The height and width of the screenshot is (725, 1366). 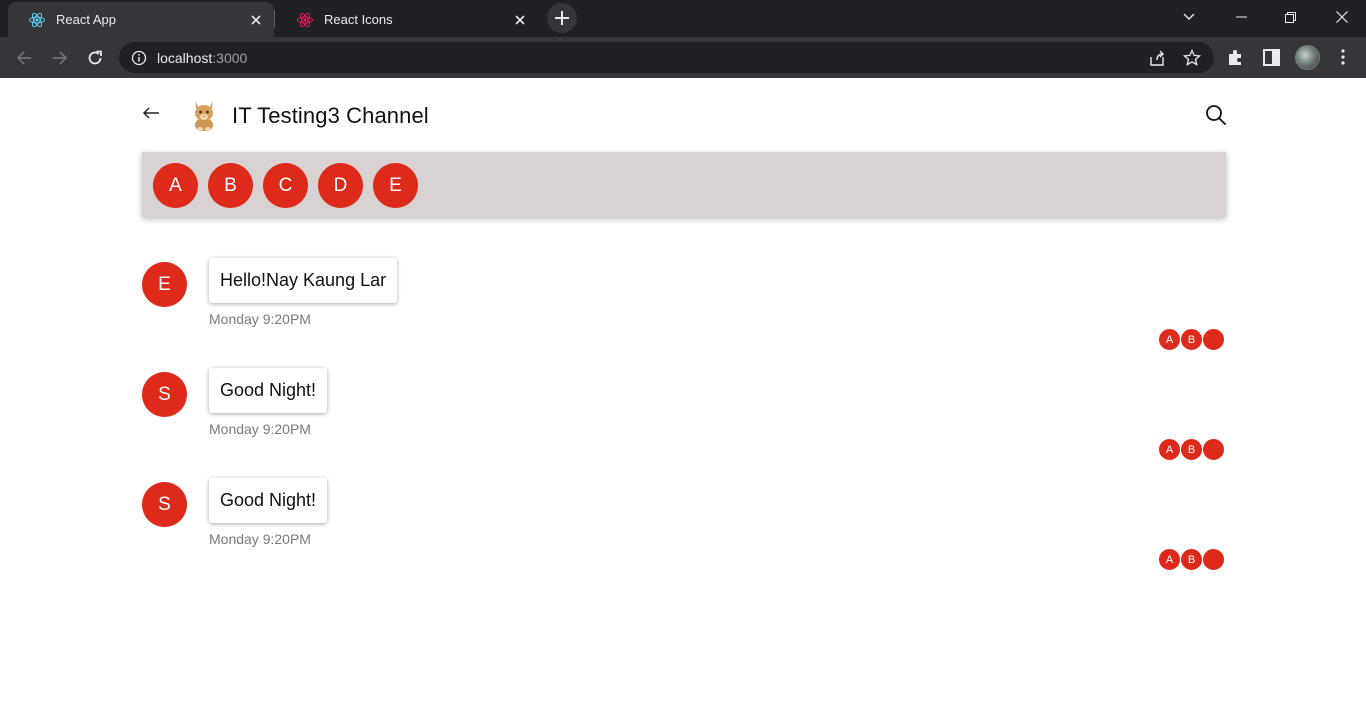 I want to click on close-window-button, so click(x=1342, y=17).